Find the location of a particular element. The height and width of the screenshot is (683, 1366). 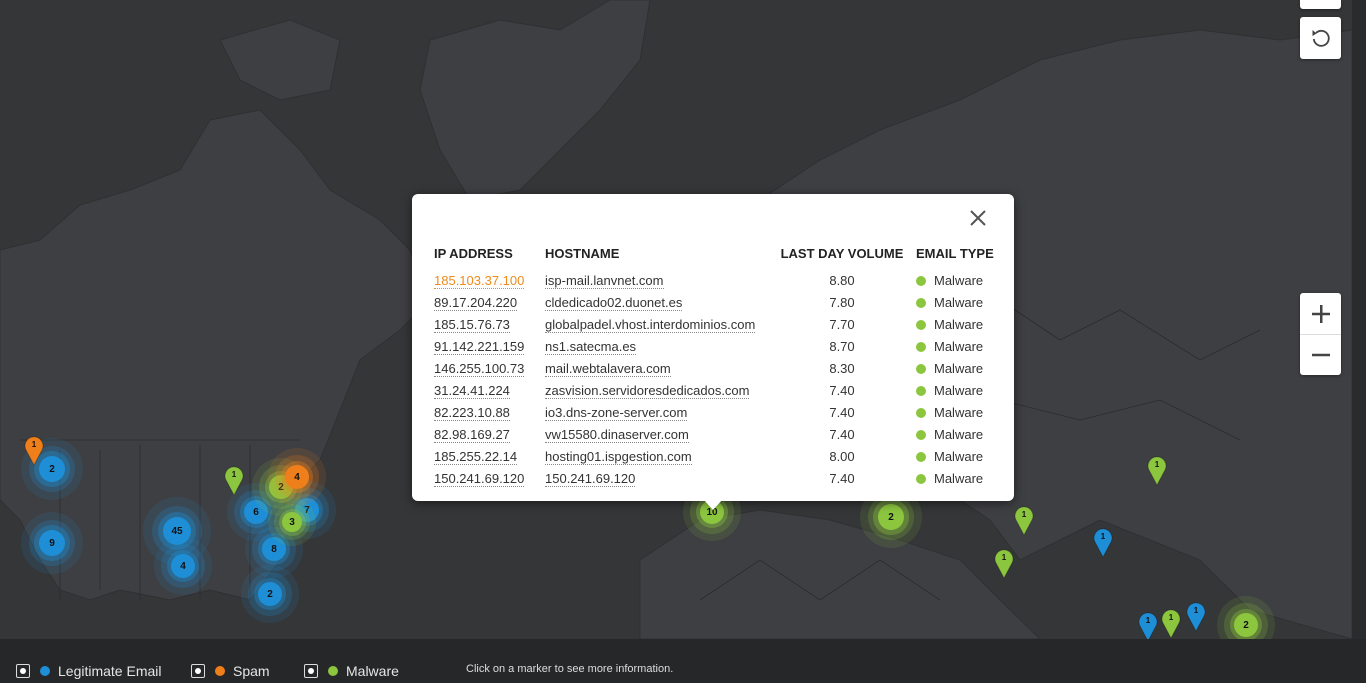

ip-link: 185.255.22.14 is located at coordinates (487, 456).